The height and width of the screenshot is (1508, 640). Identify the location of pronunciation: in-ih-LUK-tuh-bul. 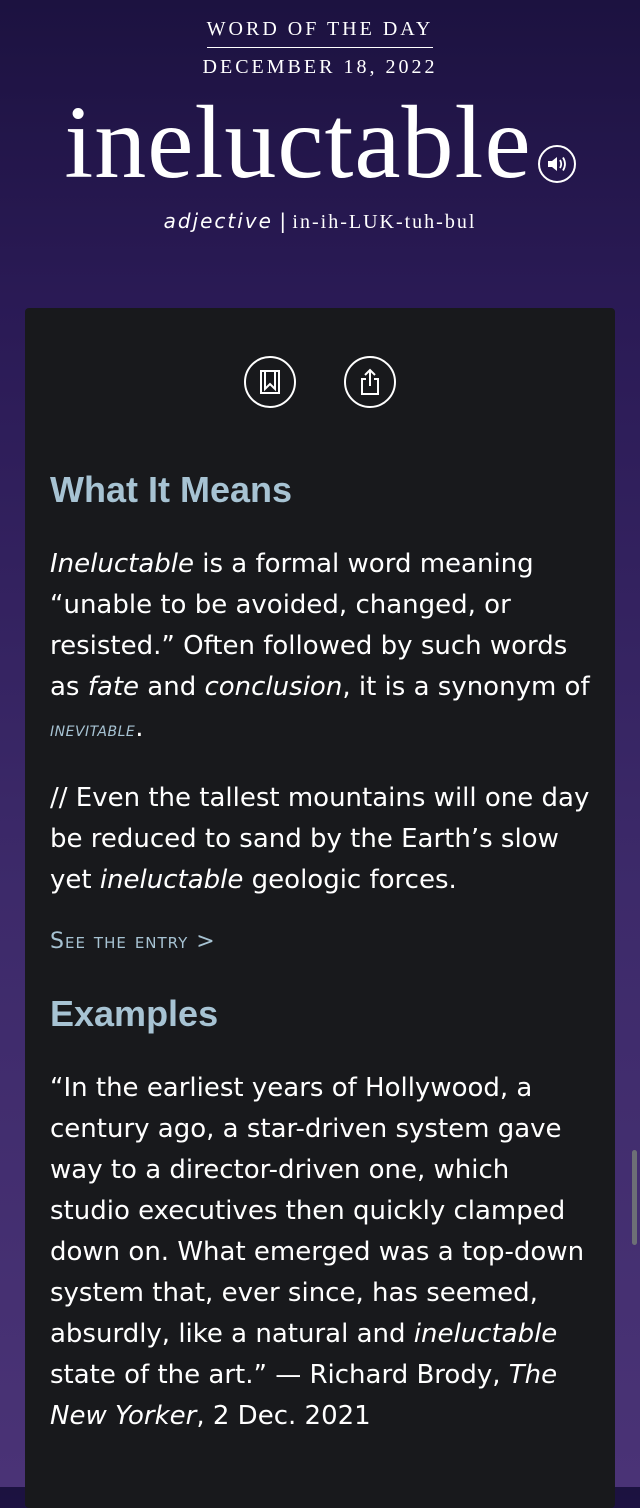
(384, 222).